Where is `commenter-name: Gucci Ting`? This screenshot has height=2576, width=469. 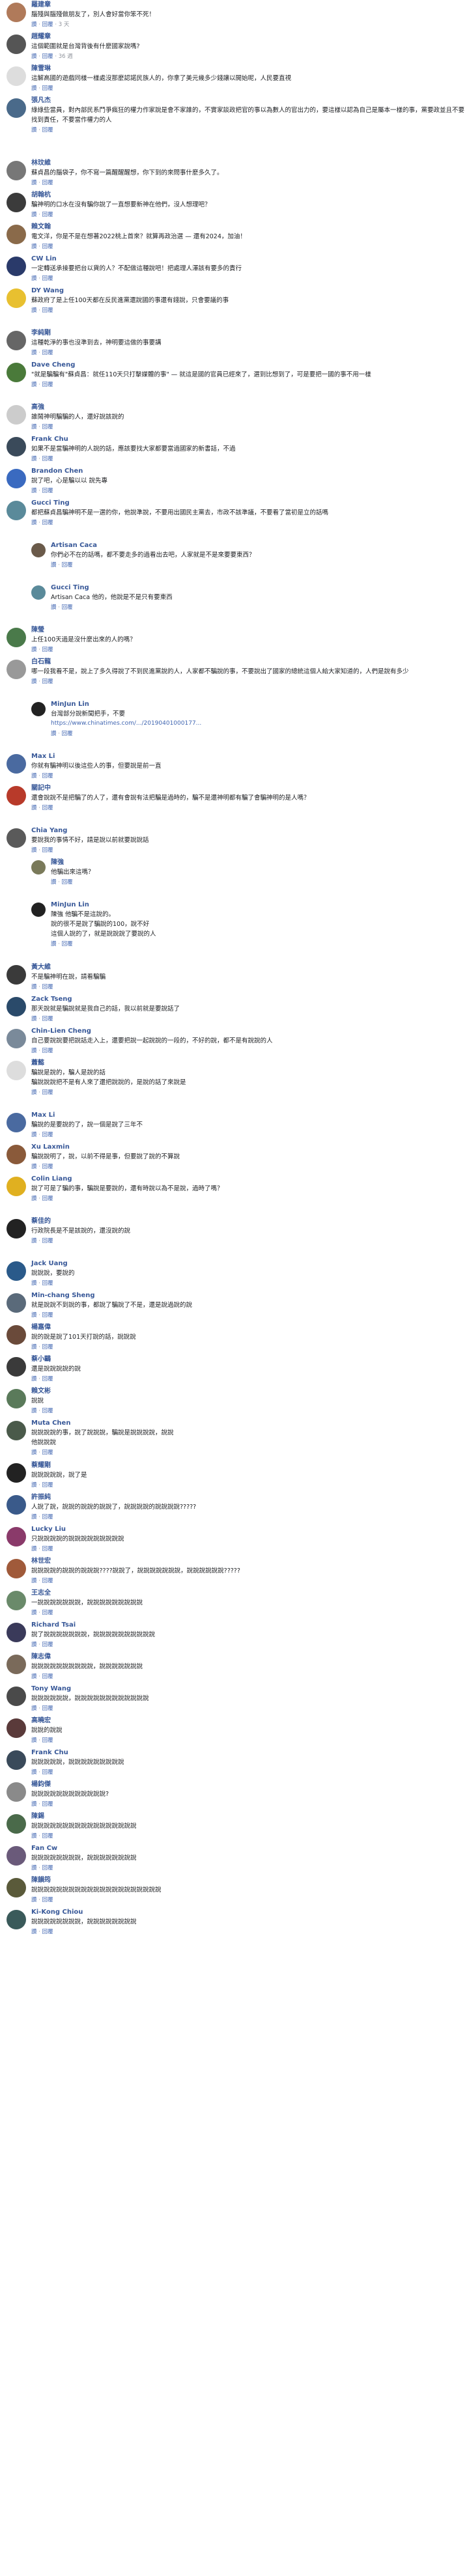
commenter-name: Gucci Ting is located at coordinates (70, 588).